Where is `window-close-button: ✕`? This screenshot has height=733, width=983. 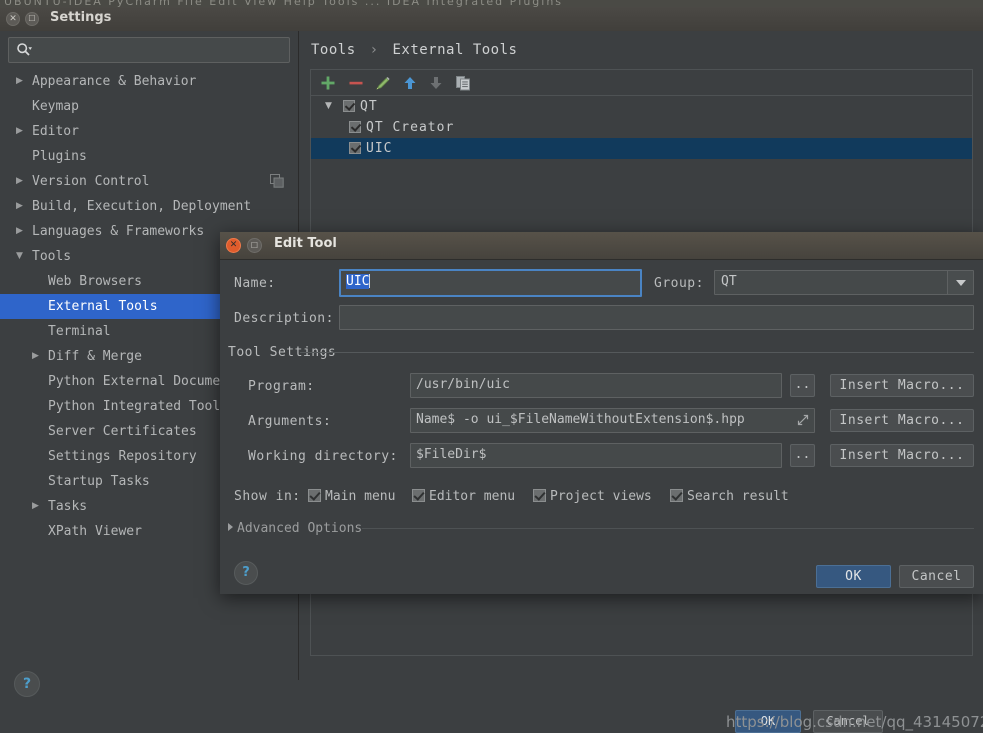
window-close-button: ✕ is located at coordinates (13, 19).